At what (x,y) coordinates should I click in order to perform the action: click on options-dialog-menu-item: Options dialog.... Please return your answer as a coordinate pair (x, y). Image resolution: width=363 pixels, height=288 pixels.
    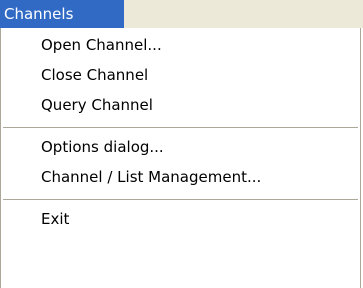
    Looking at the image, I should click on (180, 147).